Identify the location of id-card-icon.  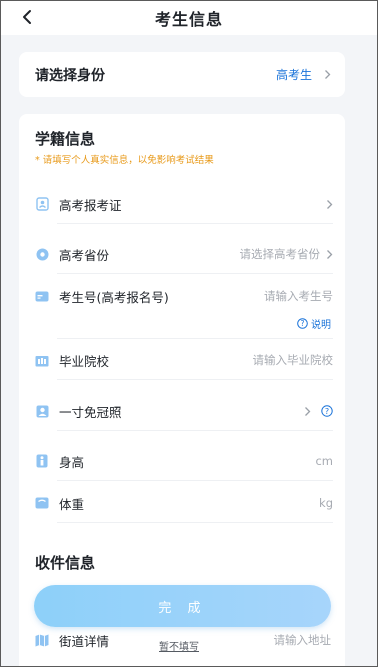
(42, 296).